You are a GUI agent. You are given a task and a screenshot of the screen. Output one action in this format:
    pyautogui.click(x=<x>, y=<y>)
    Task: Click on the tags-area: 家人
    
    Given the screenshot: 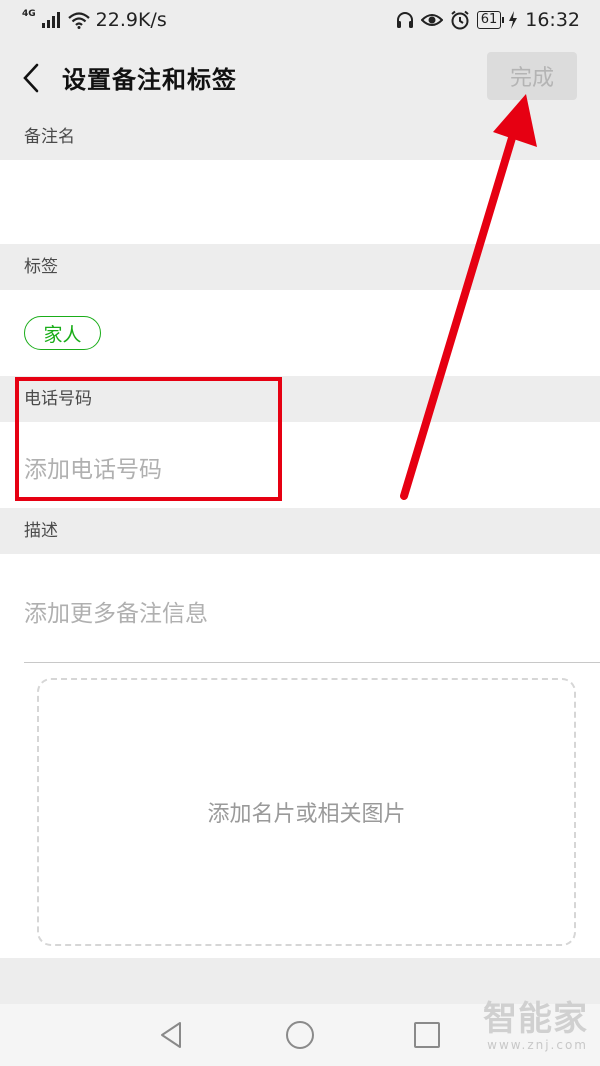 What is the action you would take?
    pyautogui.click(x=300, y=333)
    